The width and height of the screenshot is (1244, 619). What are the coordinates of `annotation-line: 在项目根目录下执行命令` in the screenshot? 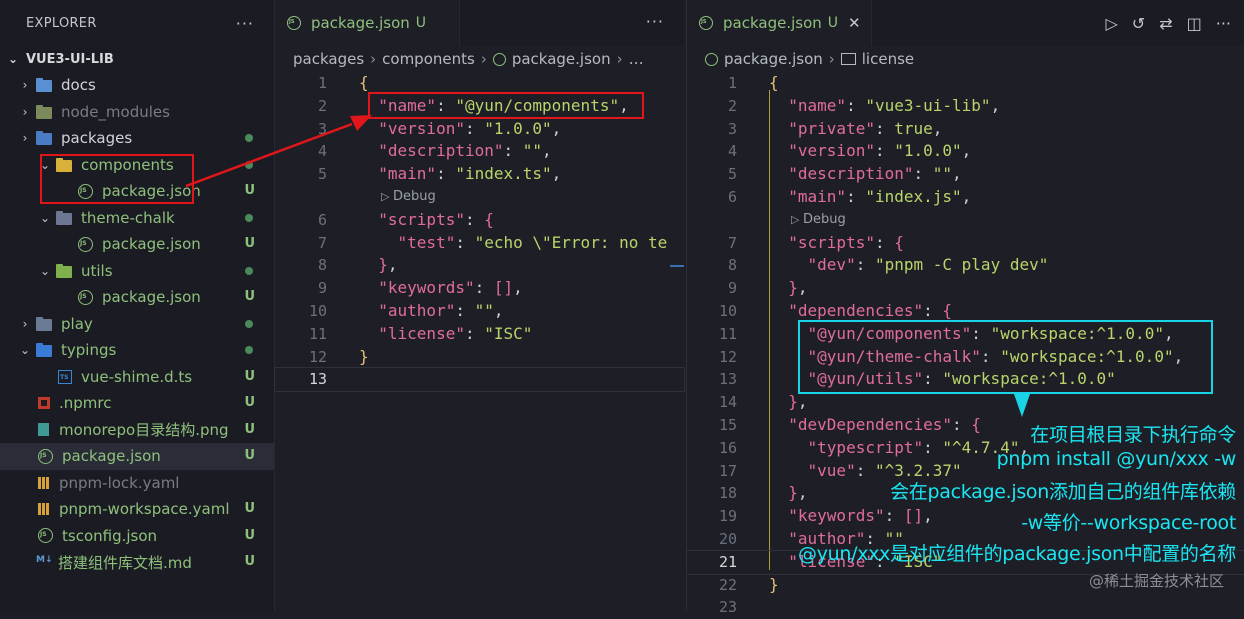 It's located at (1133, 435).